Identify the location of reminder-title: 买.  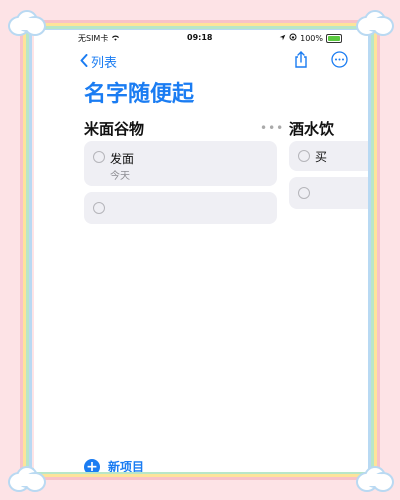
(321, 157).